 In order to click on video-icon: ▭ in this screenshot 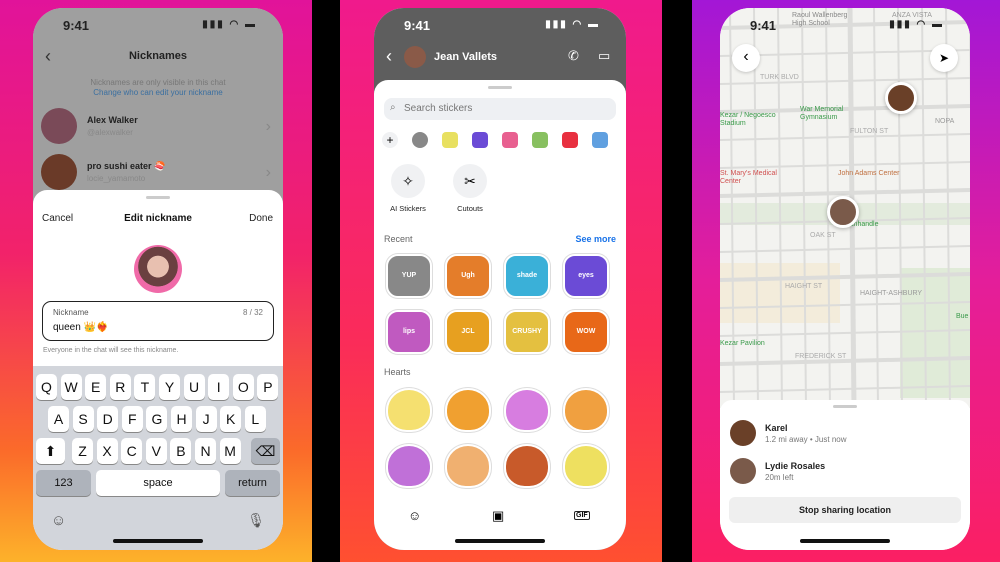, I will do `click(604, 56)`.